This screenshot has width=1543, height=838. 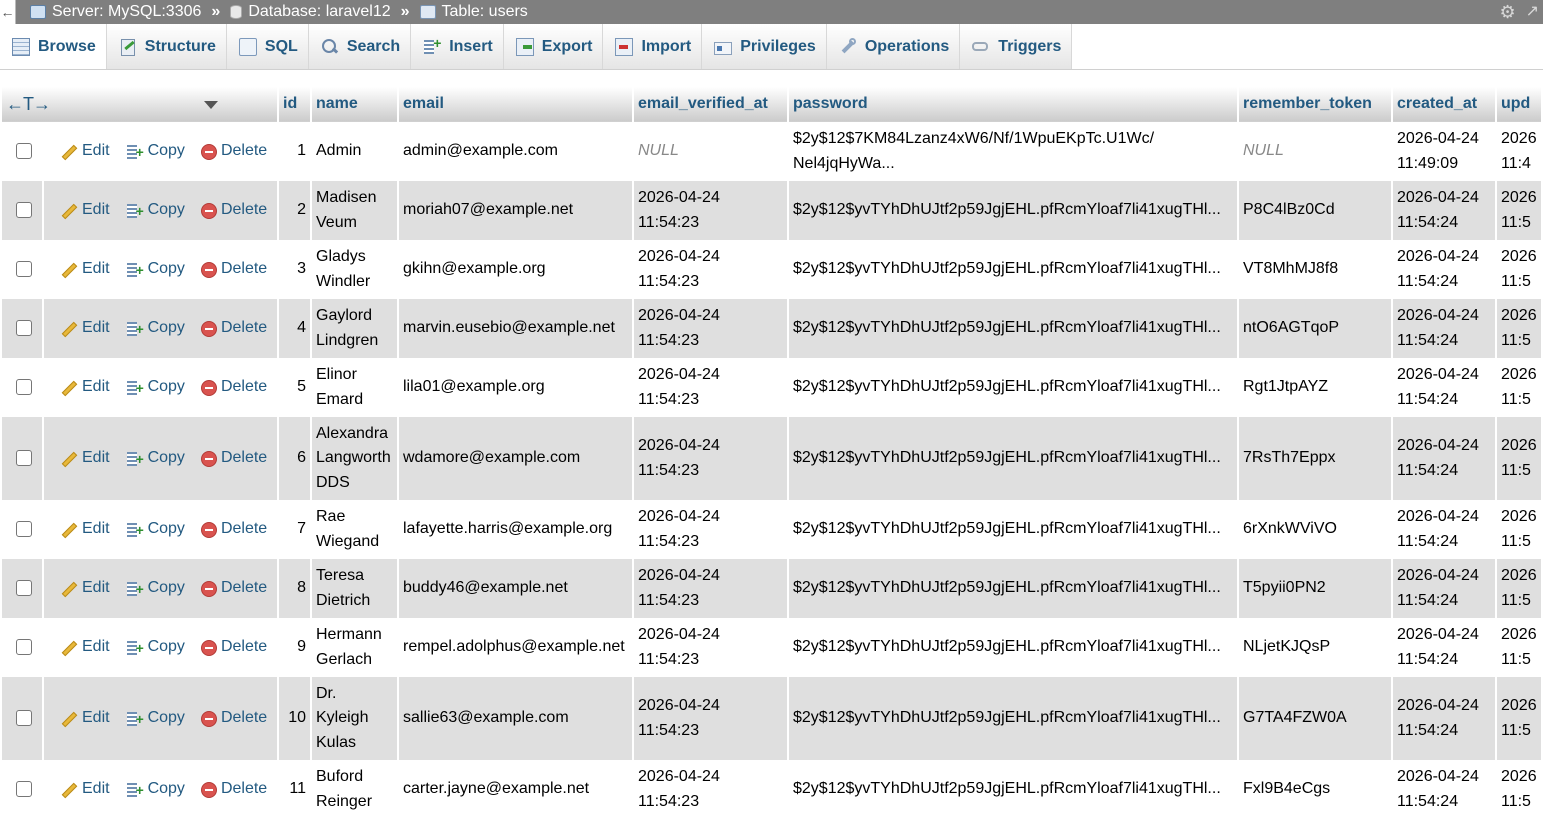 What do you see at coordinates (267, 46) in the screenshot?
I see `tab-sql: SQL` at bounding box center [267, 46].